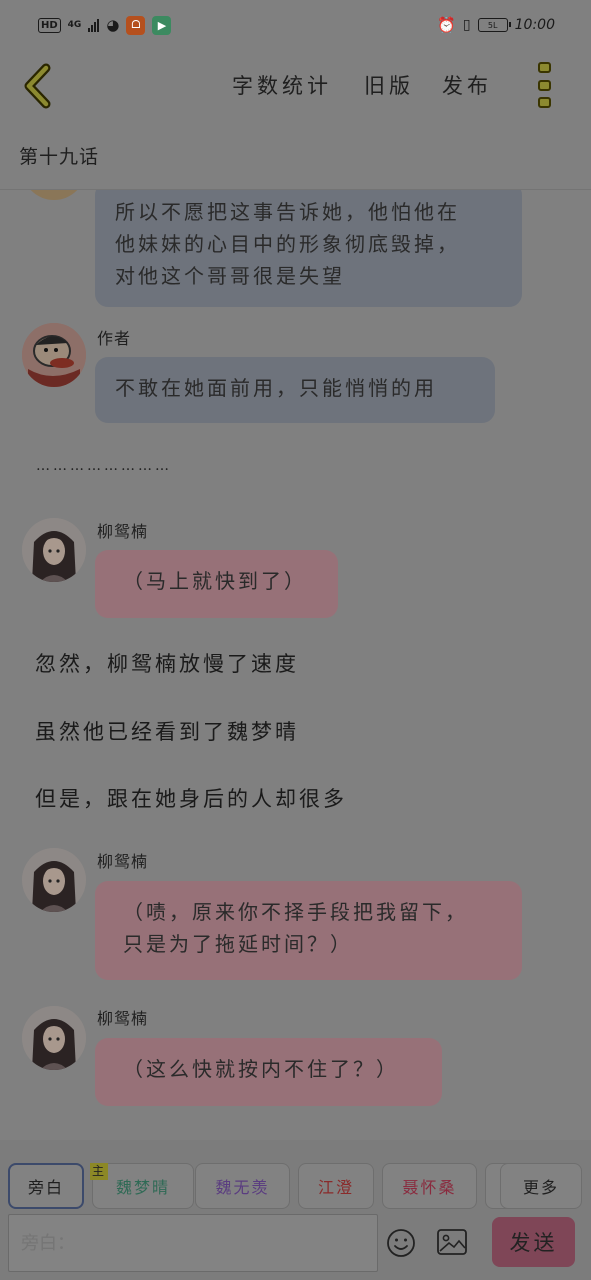  I want to click on battery-icon: 5L, so click(494, 25).